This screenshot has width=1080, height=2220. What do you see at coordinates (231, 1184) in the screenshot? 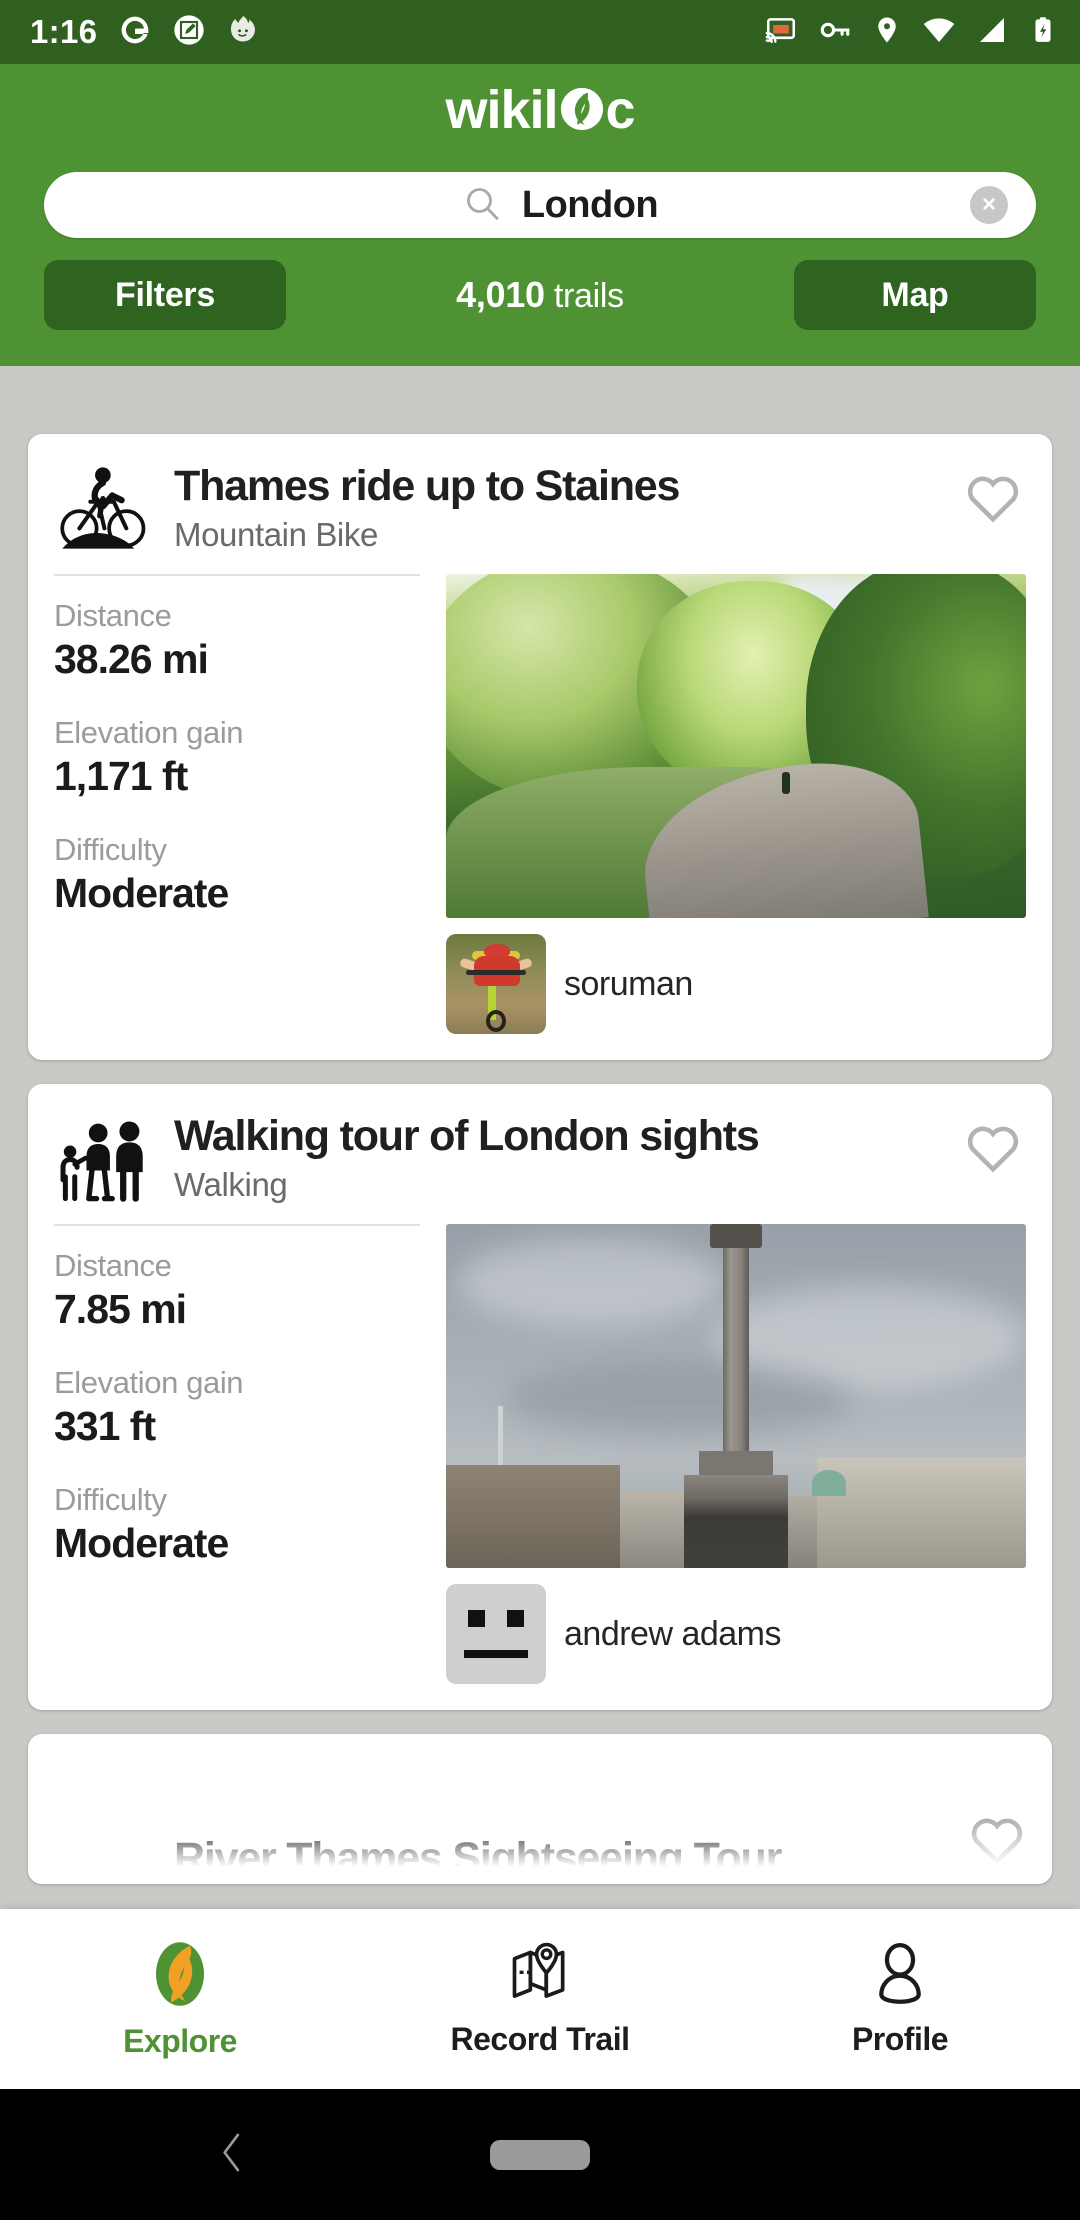
I see `trail-activity: Walking` at bounding box center [231, 1184].